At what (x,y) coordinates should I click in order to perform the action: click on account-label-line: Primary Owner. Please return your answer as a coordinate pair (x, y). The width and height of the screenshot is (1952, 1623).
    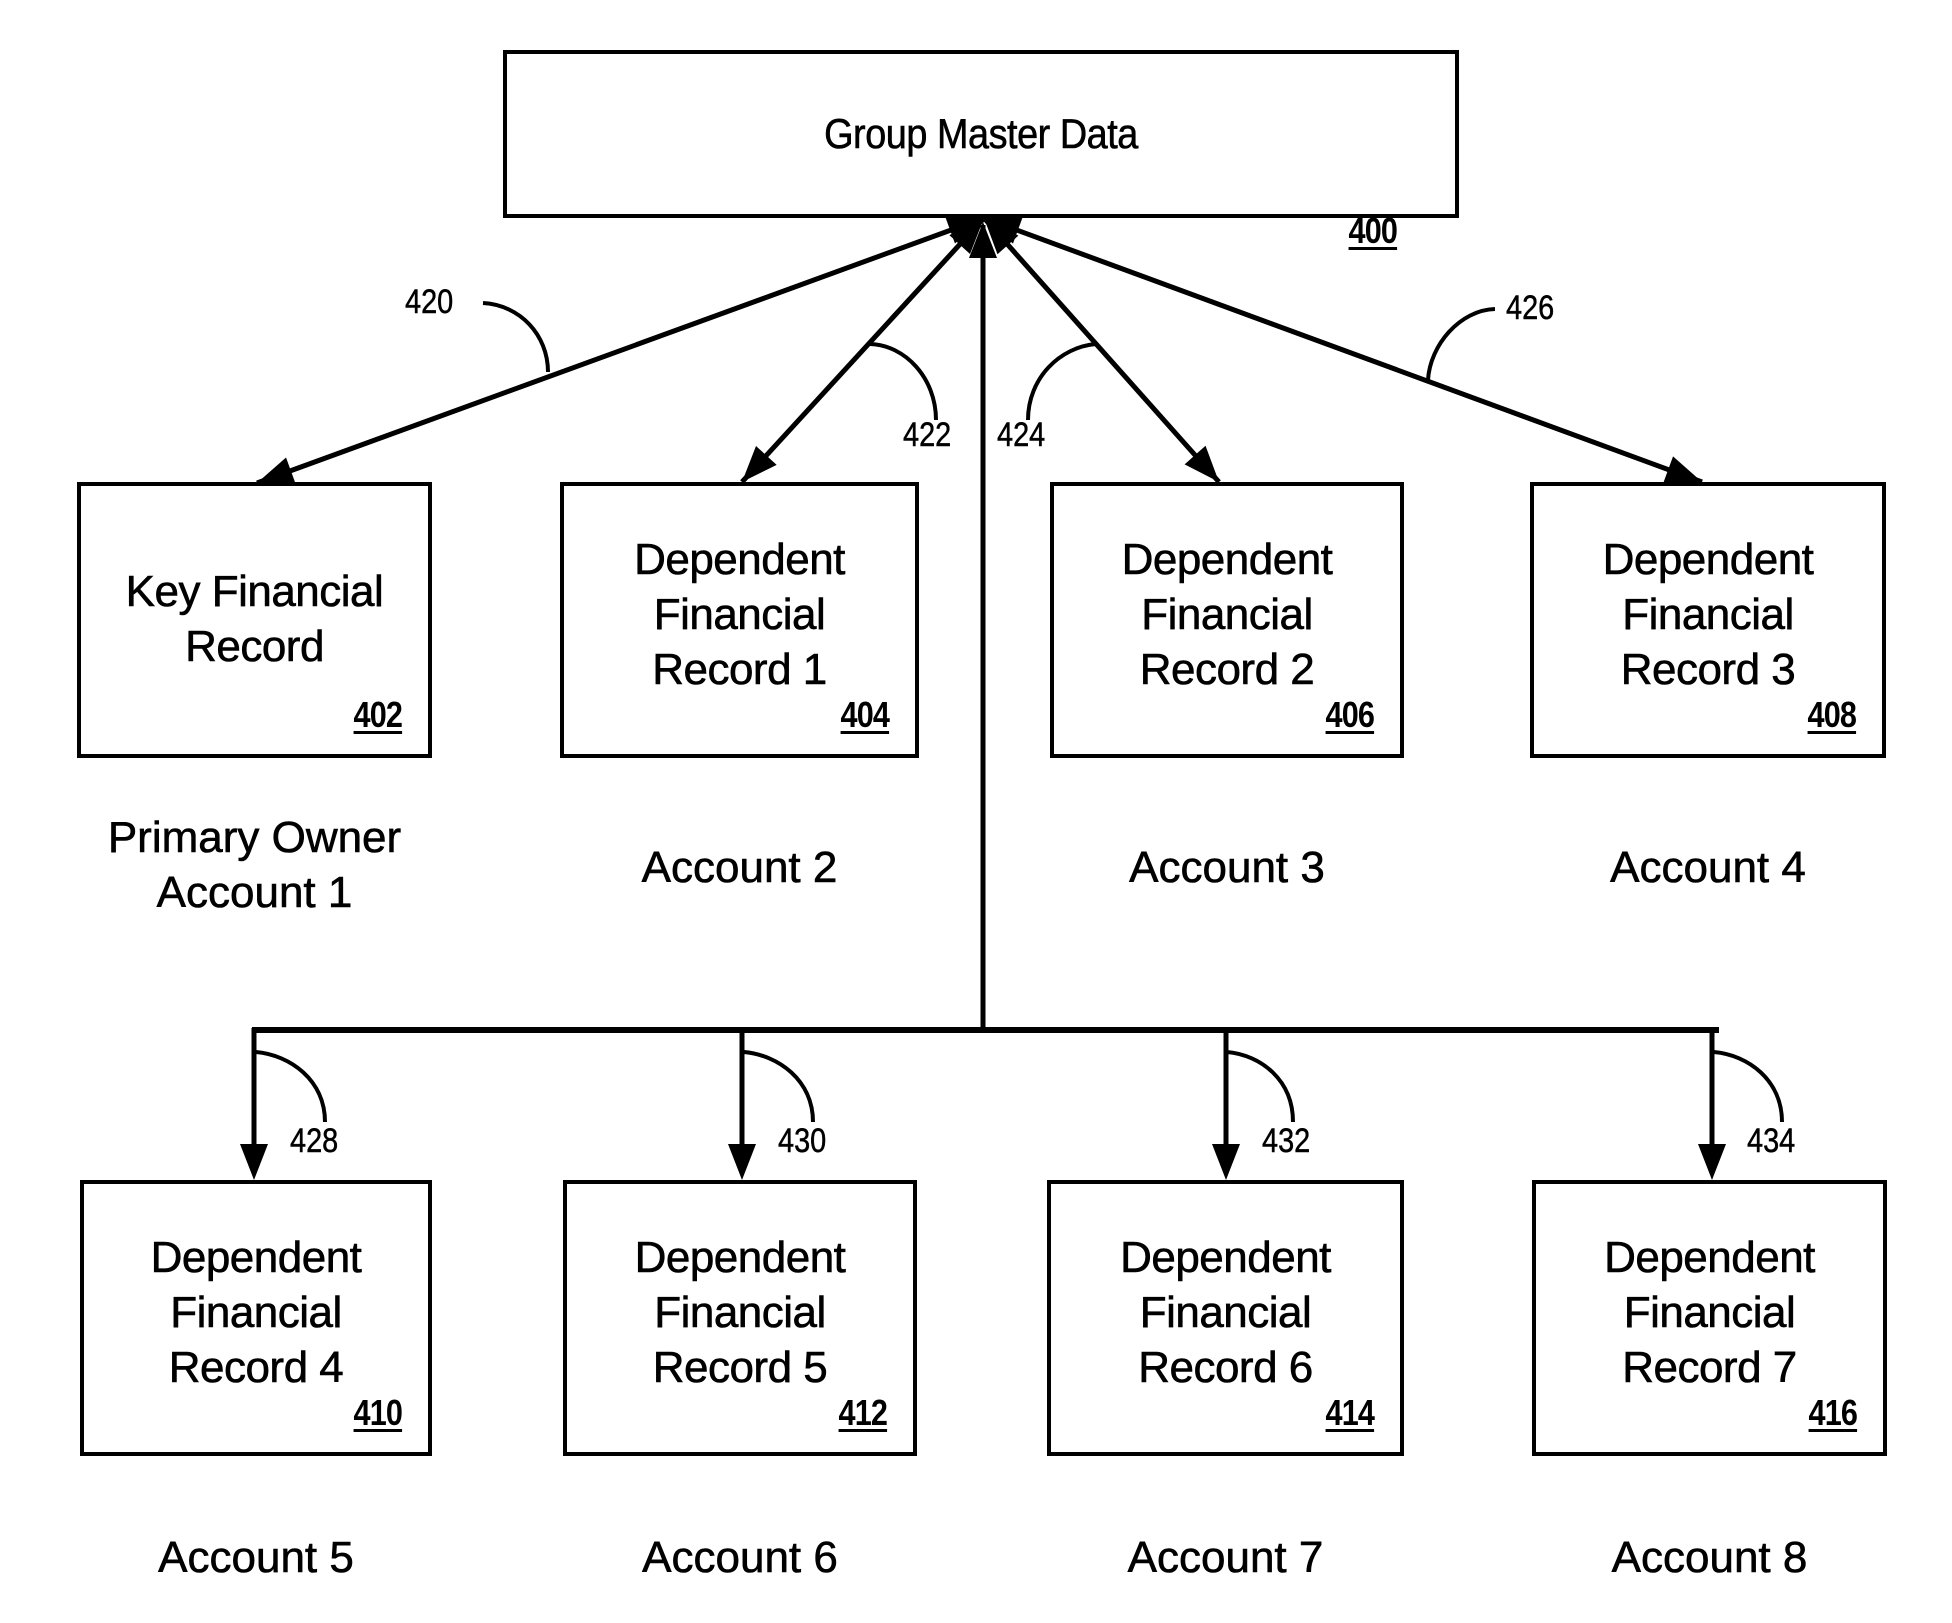
    Looking at the image, I should click on (254, 838).